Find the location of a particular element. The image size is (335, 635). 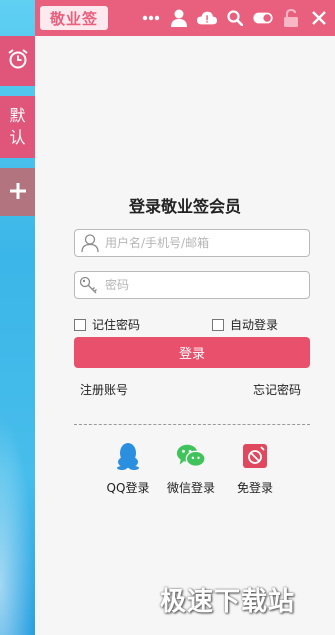

password-input is located at coordinates (202, 285).